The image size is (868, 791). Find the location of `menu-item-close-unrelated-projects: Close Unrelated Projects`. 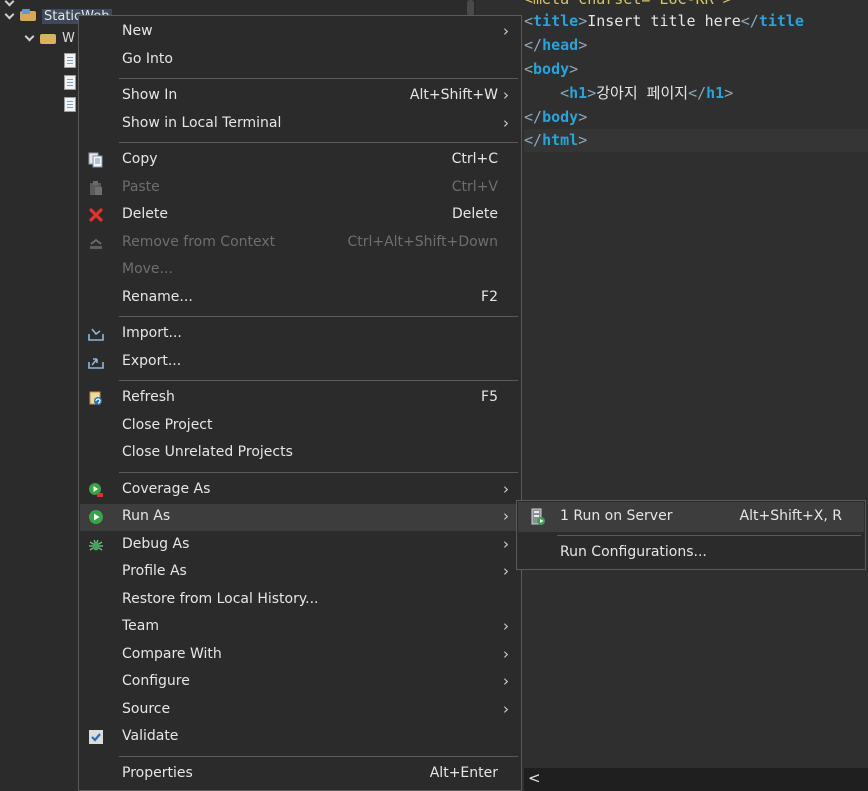

menu-item-close-unrelated-projects: Close Unrelated Projects is located at coordinates (300, 453).